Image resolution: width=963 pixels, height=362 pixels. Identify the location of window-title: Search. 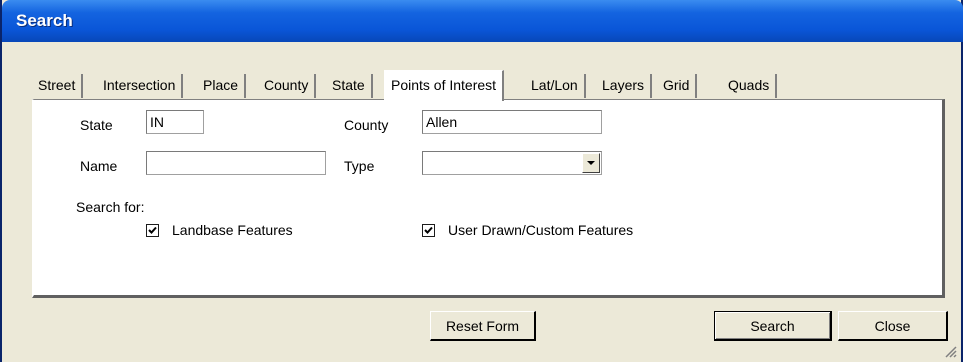
(44, 20).